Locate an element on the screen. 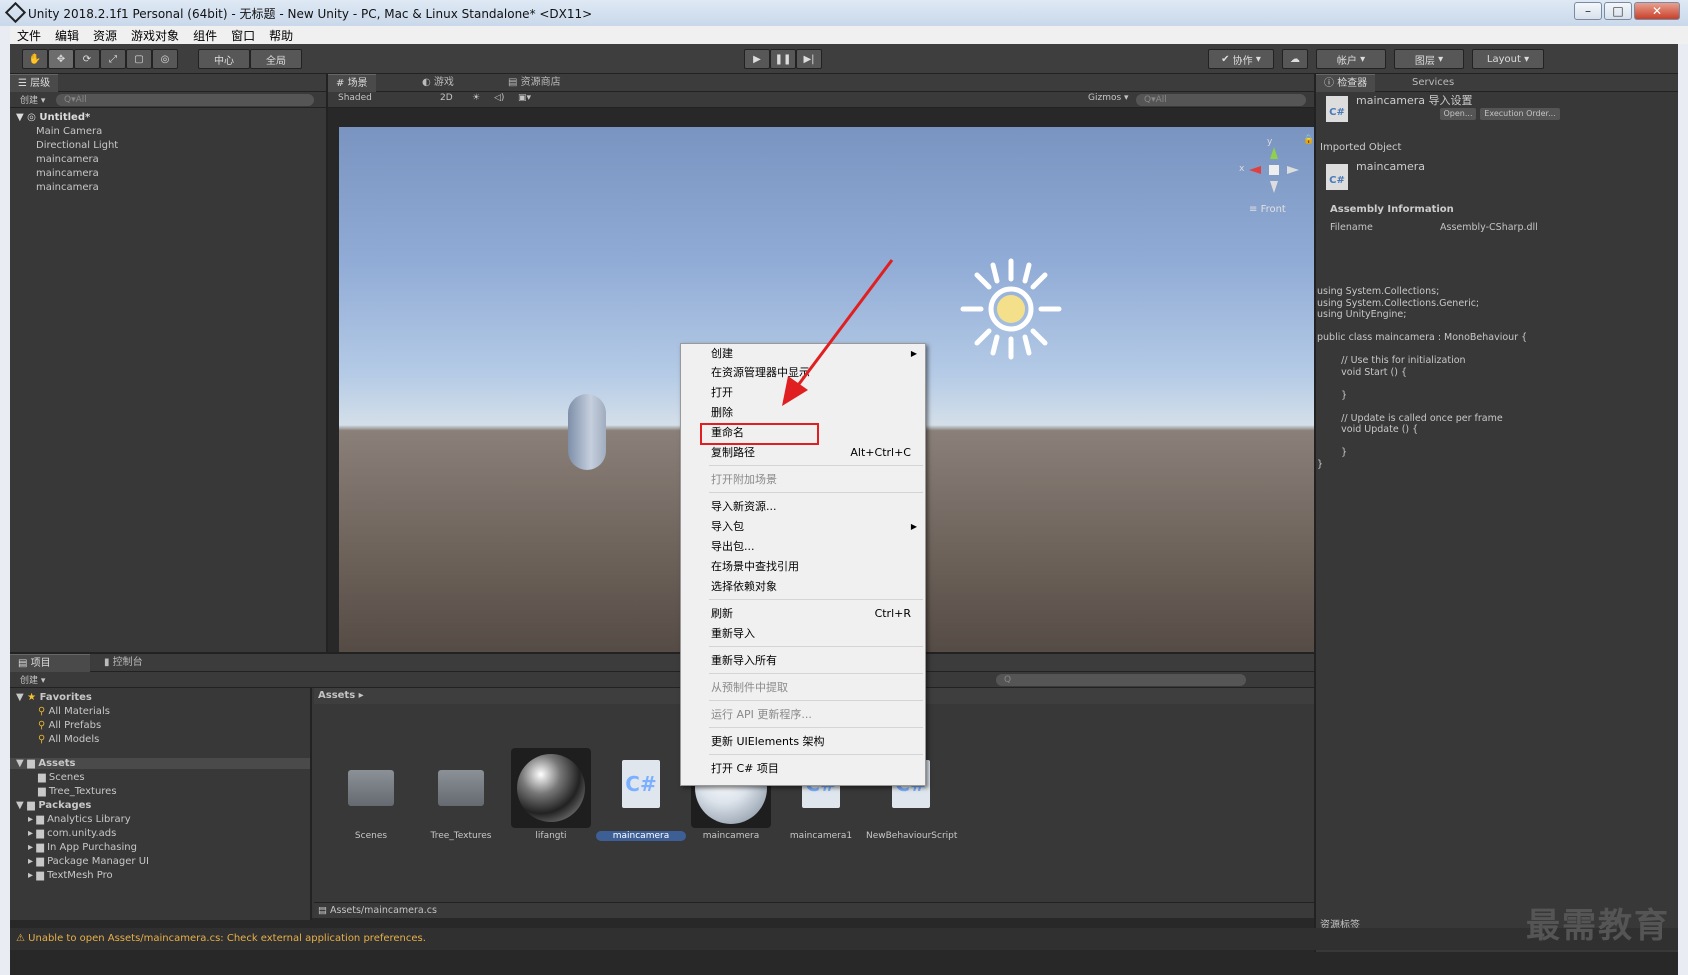 The width and height of the screenshot is (1688, 975). scene-gizmo-icon is located at coordinates (1274, 170).